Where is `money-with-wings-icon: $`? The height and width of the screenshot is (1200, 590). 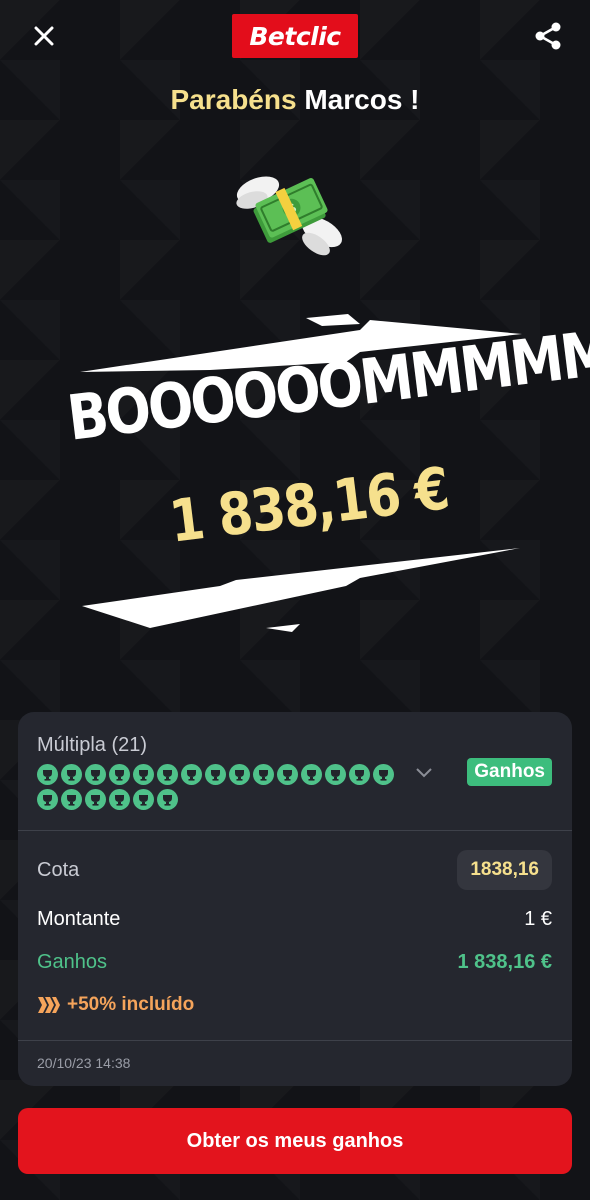
money-with-wings-icon: $ is located at coordinates (289, 216).